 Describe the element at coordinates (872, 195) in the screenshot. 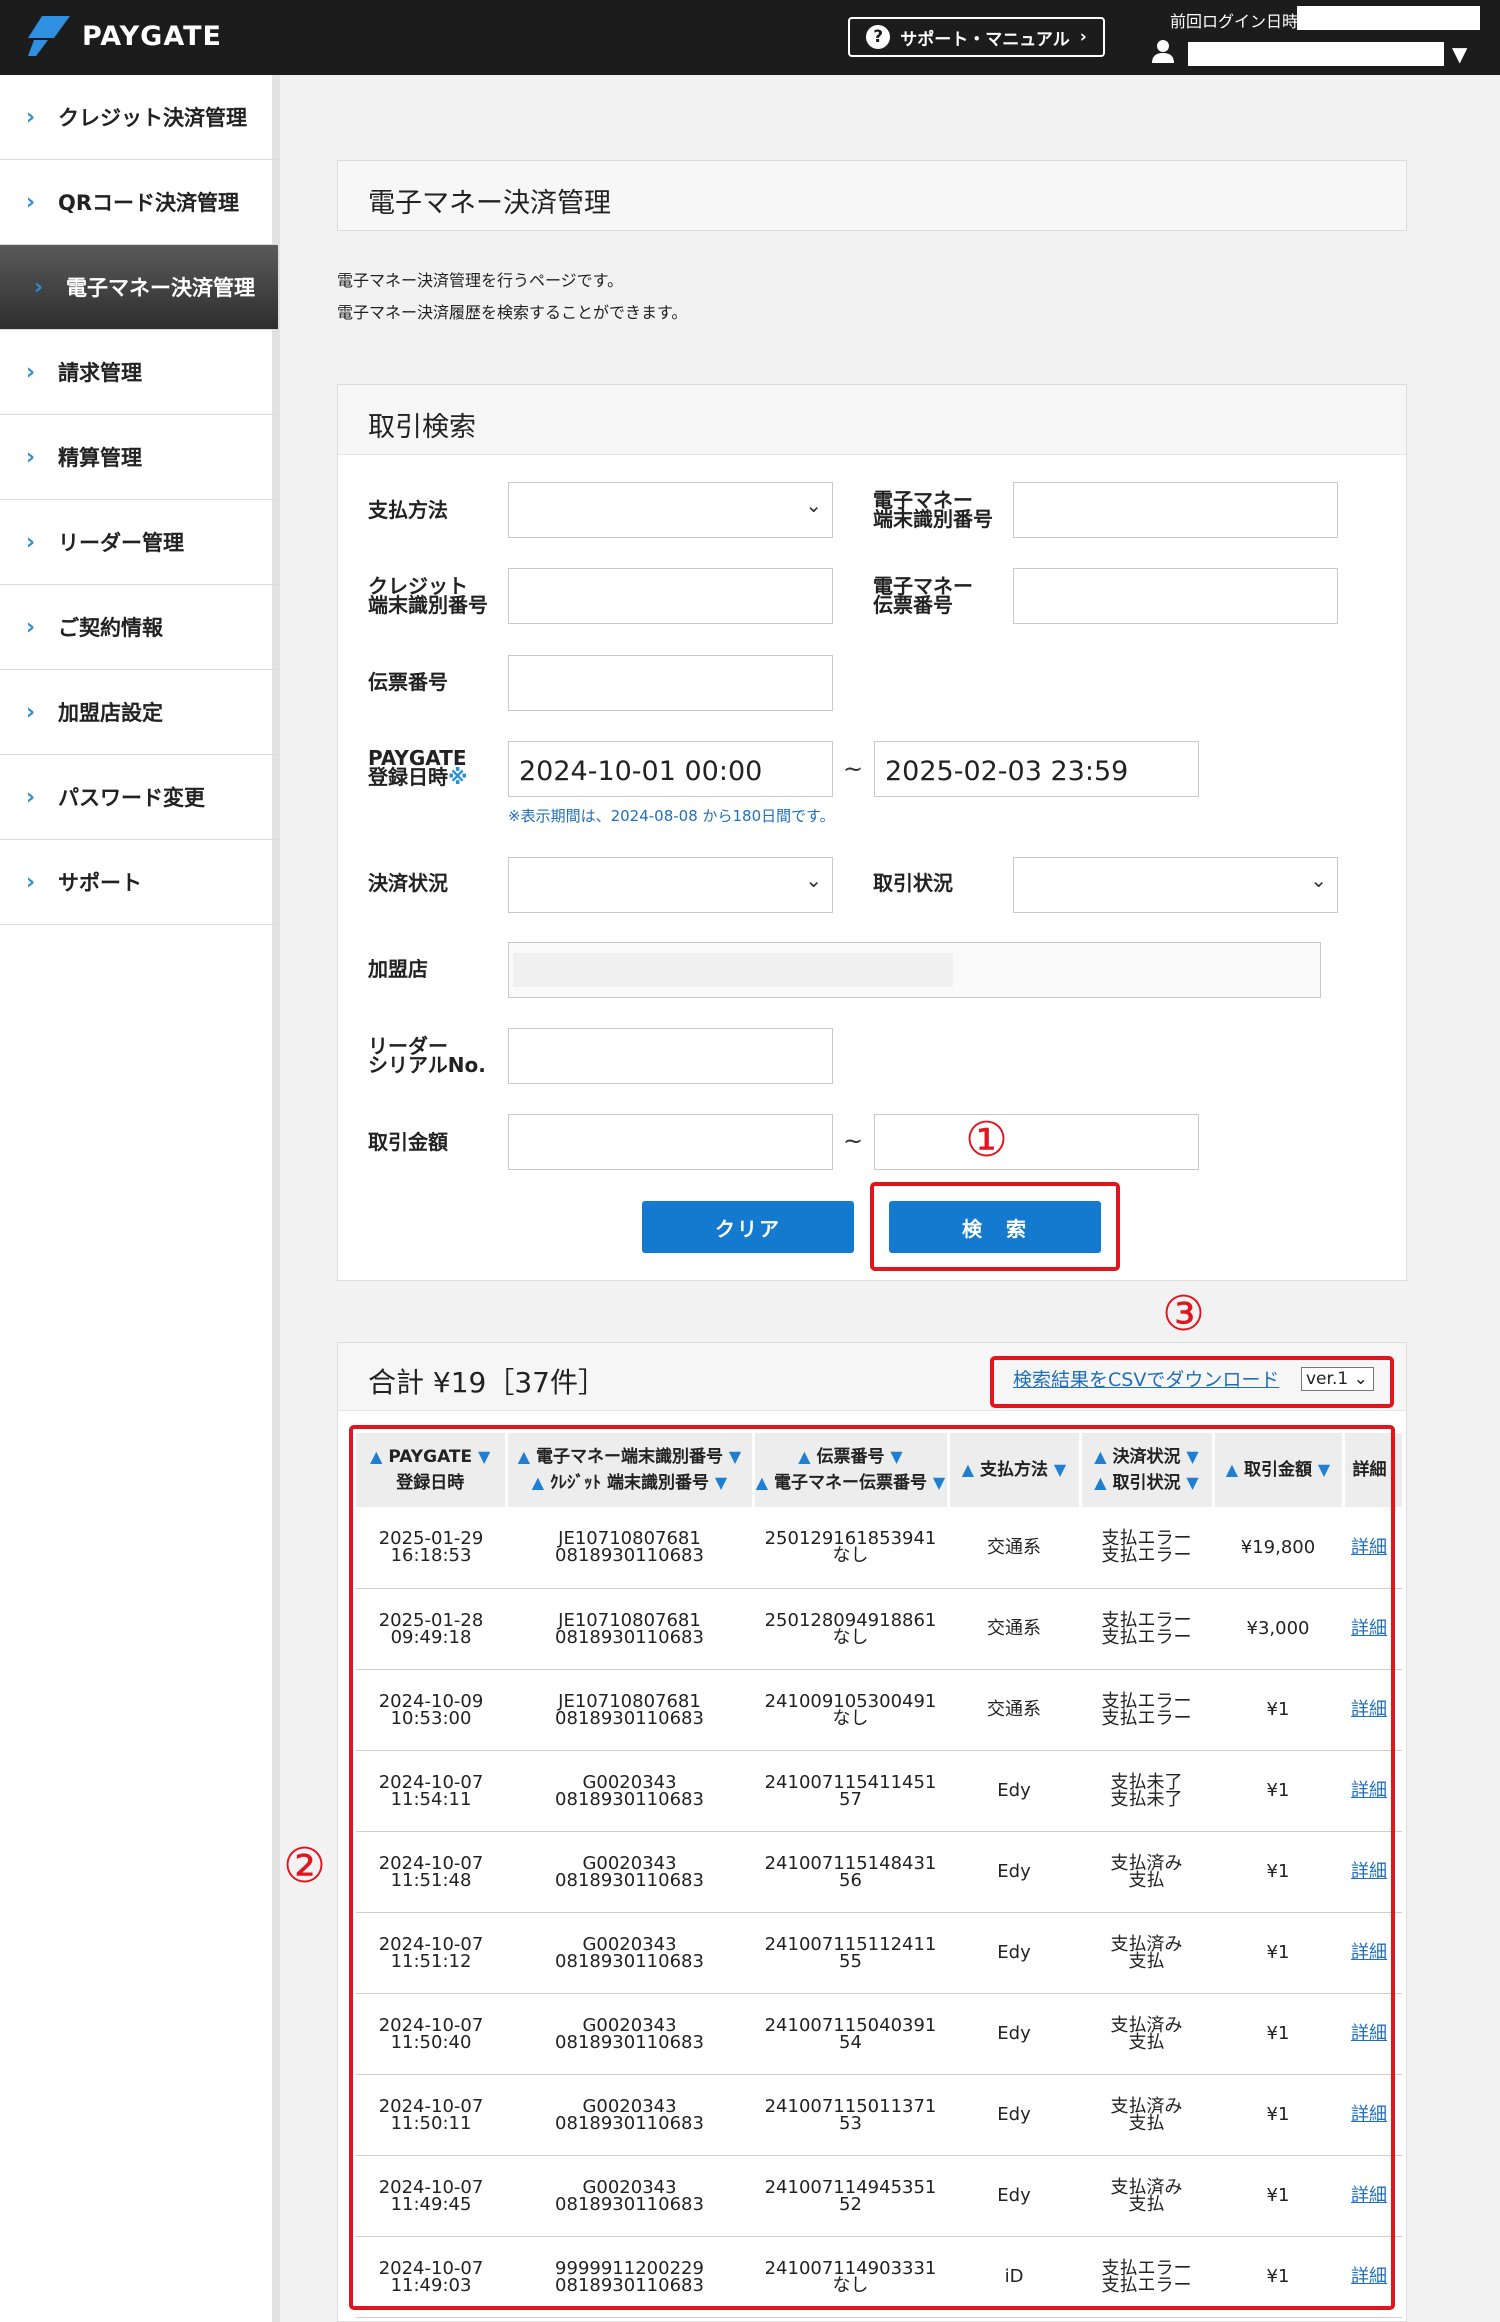

I see `page-title-panel: 電子マネー決済管理` at that location.